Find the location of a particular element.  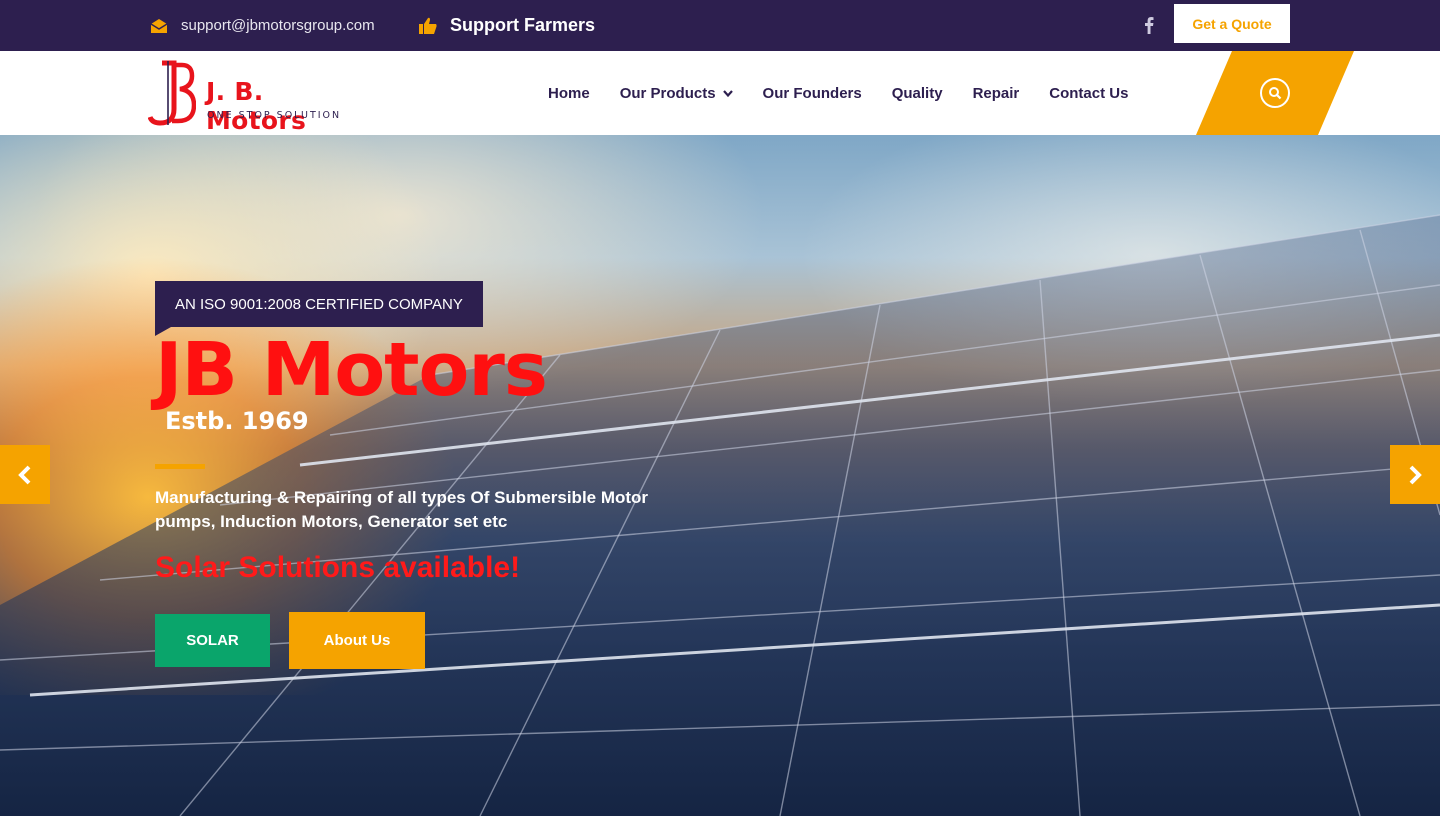

search-area is located at coordinates (1275, 93).